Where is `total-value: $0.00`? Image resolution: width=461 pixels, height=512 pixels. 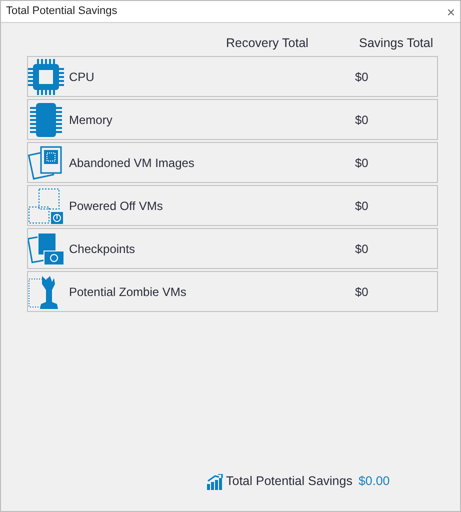 total-value: $0.00 is located at coordinates (374, 481).